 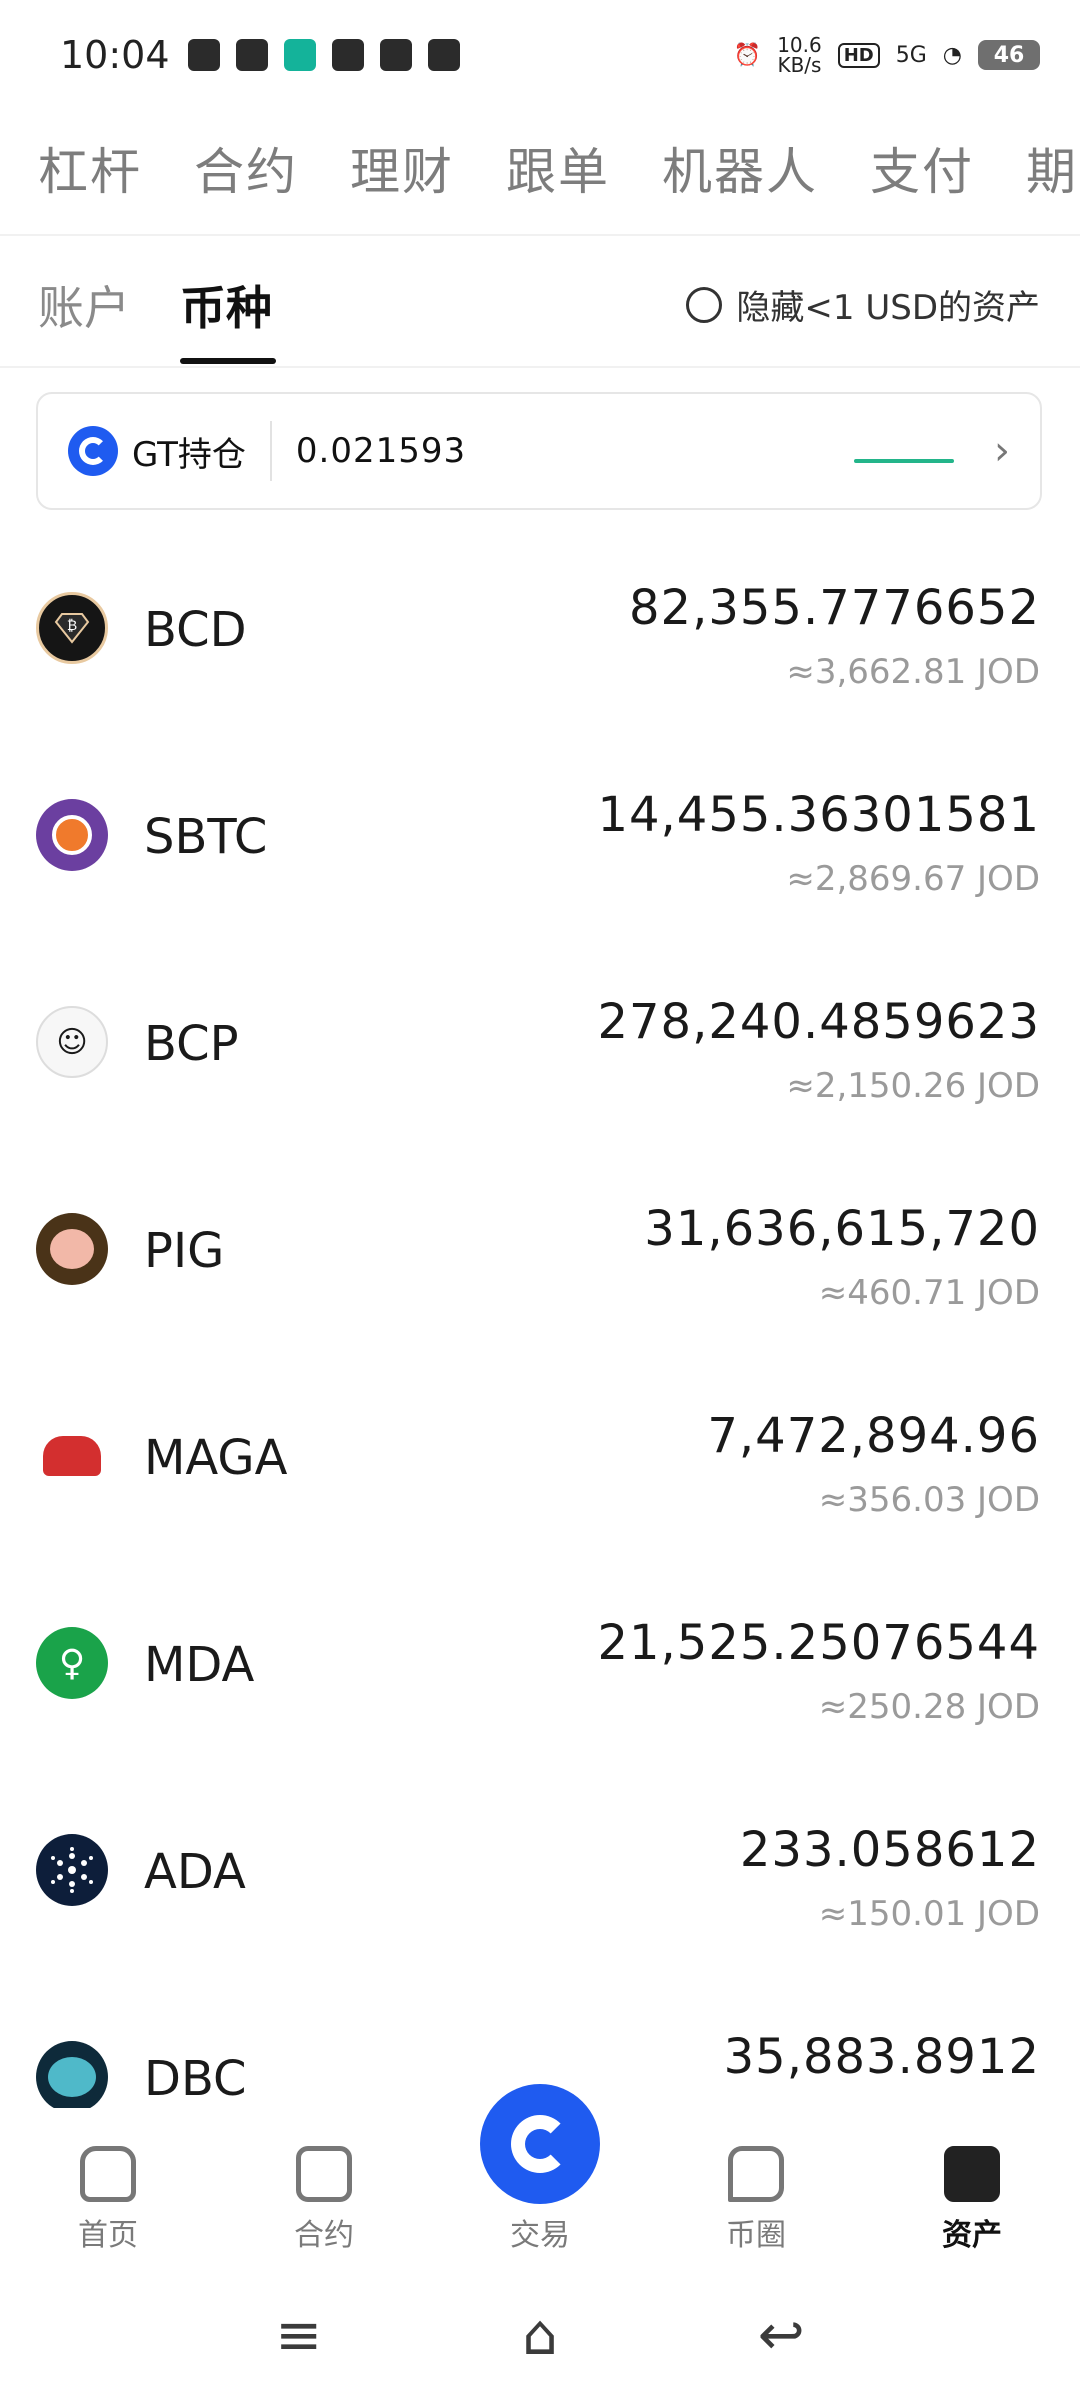 I want to click on asset-amount: 7,472,894.96, so click(x=873, y=1436).